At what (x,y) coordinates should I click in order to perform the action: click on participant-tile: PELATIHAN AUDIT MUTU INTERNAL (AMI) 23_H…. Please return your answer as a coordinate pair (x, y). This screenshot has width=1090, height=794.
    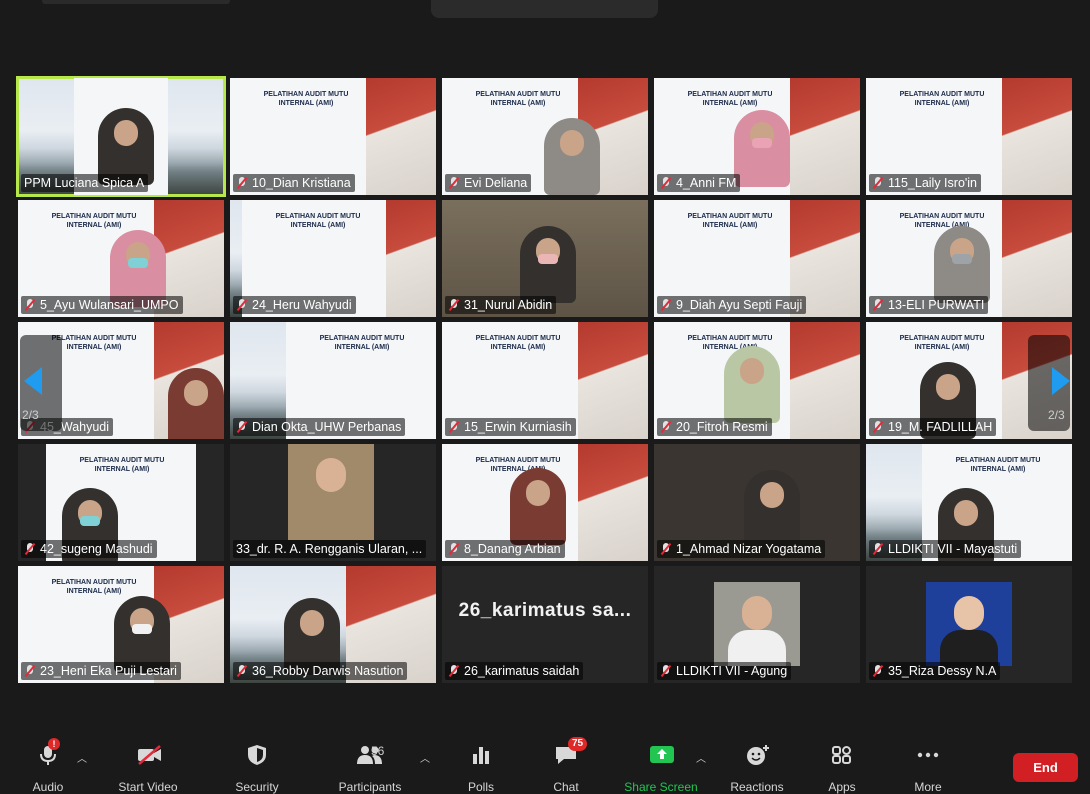
    Looking at the image, I should click on (121, 624).